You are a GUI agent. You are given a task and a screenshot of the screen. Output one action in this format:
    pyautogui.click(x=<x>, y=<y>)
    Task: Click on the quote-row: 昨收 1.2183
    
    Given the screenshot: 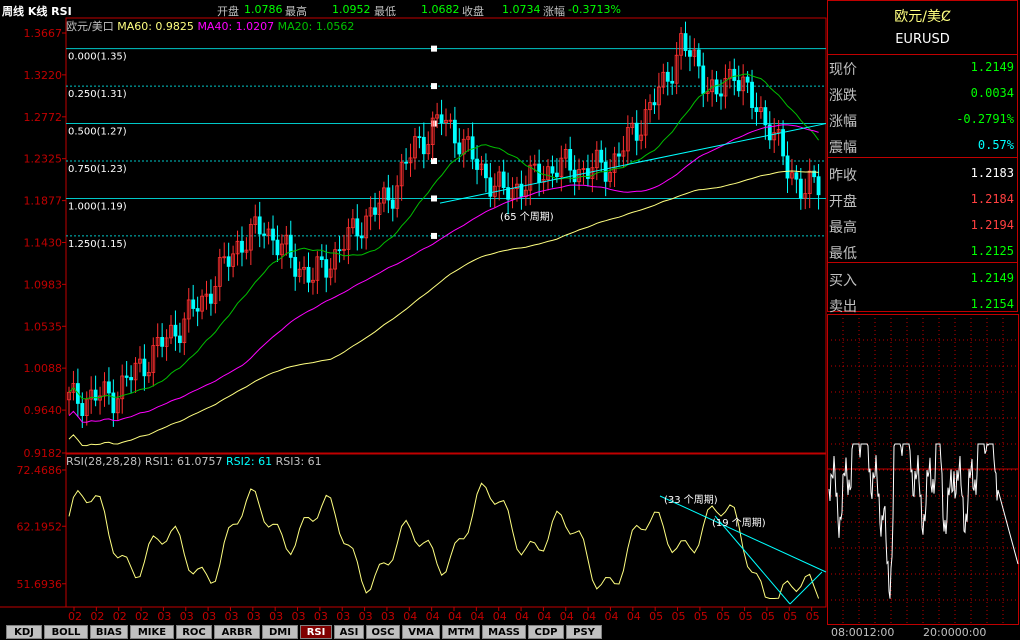 What is the action you would take?
    pyautogui.click(x=922, y=173)
    